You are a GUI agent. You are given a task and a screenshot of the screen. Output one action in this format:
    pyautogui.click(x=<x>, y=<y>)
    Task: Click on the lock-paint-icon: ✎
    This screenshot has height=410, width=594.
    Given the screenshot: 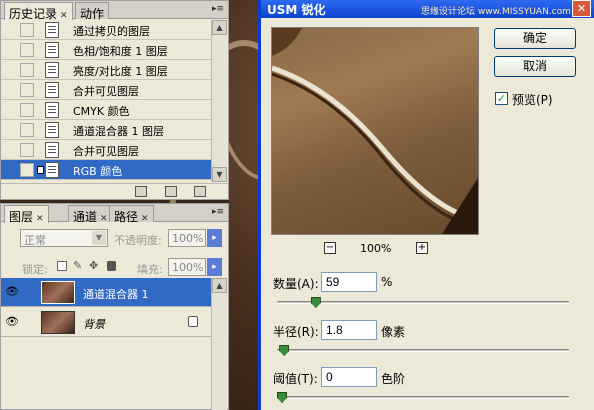 What is the action you would take?
    pyautogui.click(x=77, y=265)
    